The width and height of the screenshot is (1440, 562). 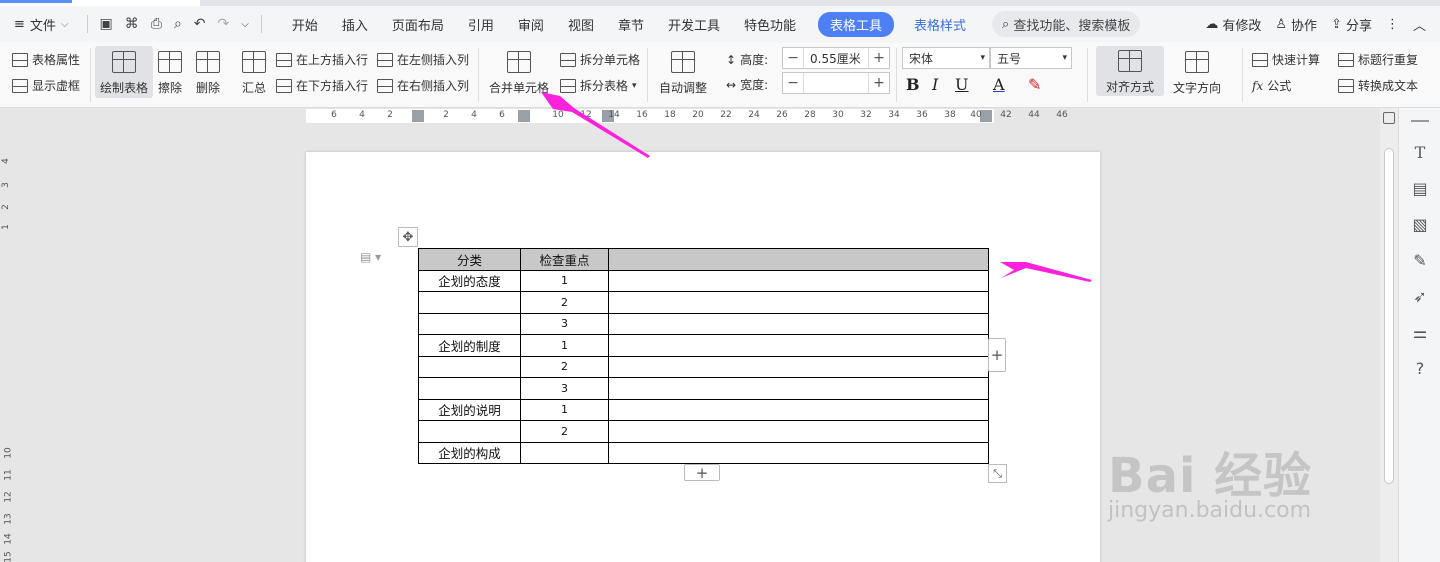 What do you see at coordinates (1296, 24) in the screenshot?
I see `collab-button: ♙ 协作` at bounding box center [1296, 24].